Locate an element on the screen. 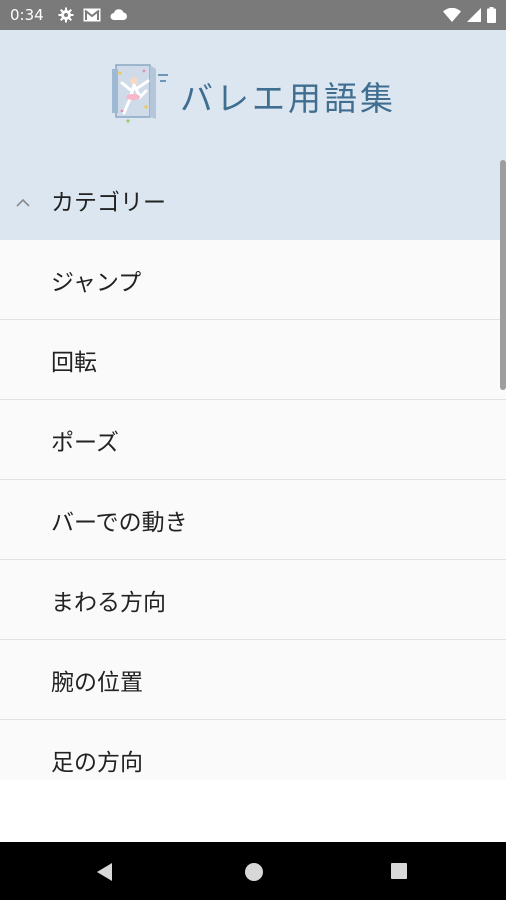  wifi-icon is located at coordinates (452, 15).